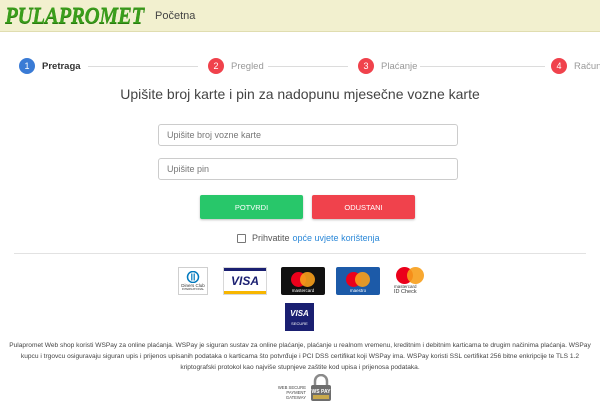  What do you see at coordinates (300, 16) in the screenshot?
I see `top-navbar: PULAPROMET Početna` at bounding box center [300, 16].